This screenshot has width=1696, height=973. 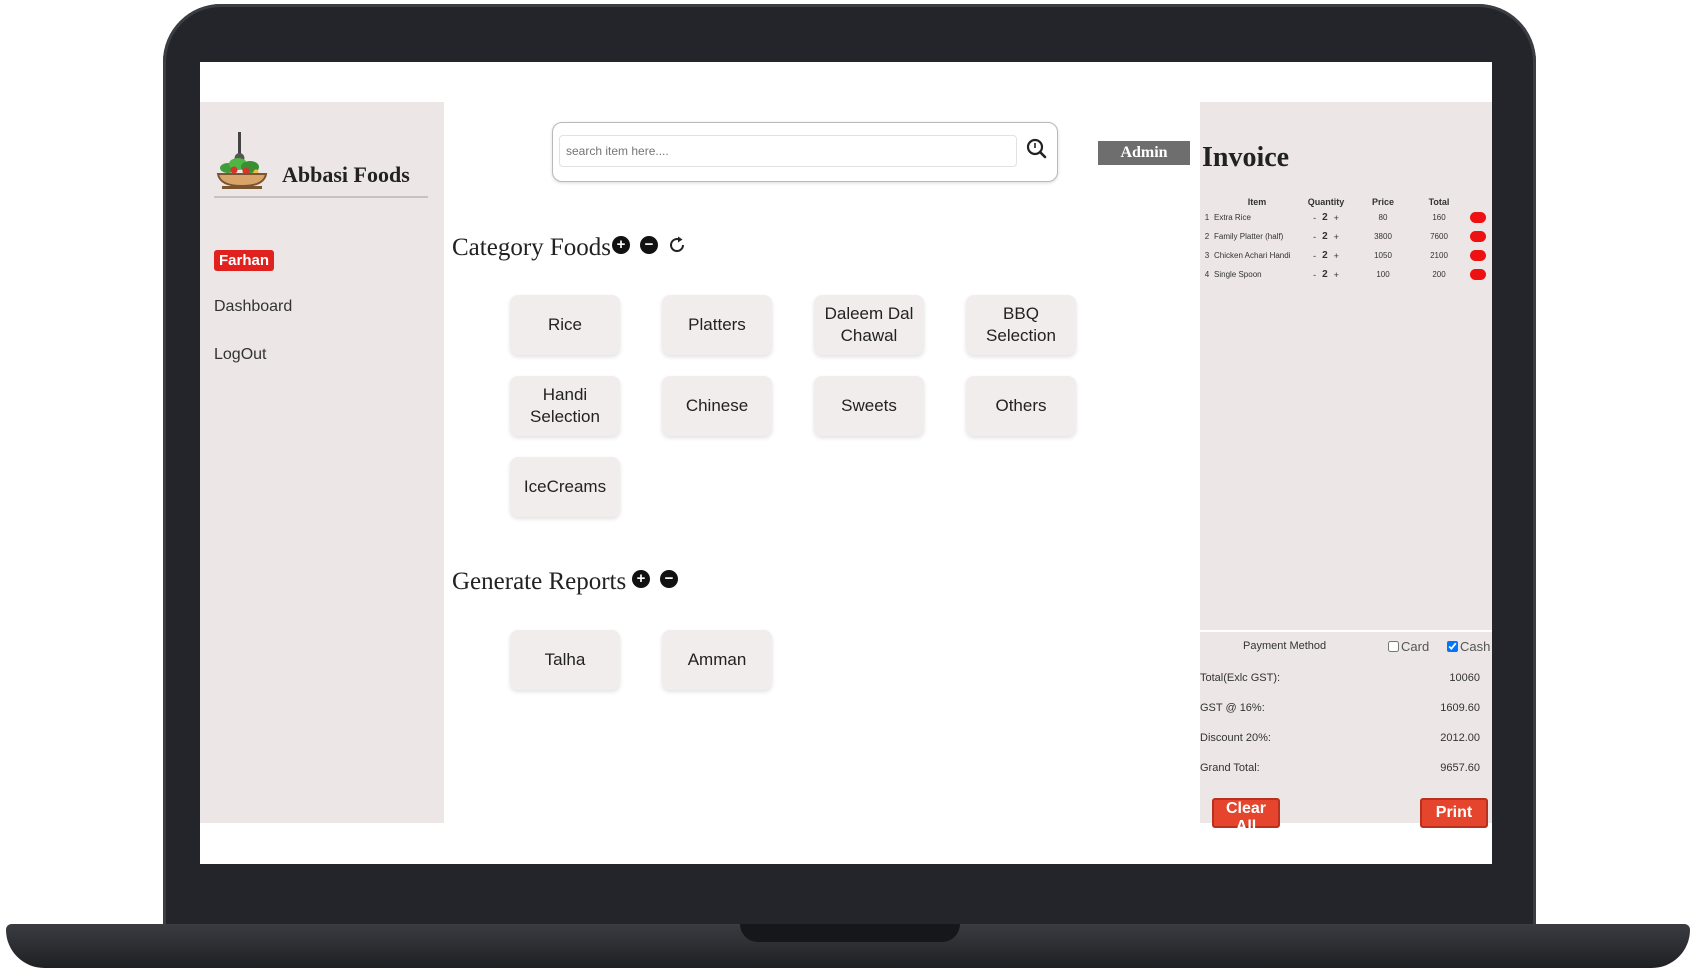 What do you see at coordinates (1346, 217) in the screenshot?
I see `invoice-row: 1 Extra Rice -2 + 80 160` at bounding box center [1346, 217].